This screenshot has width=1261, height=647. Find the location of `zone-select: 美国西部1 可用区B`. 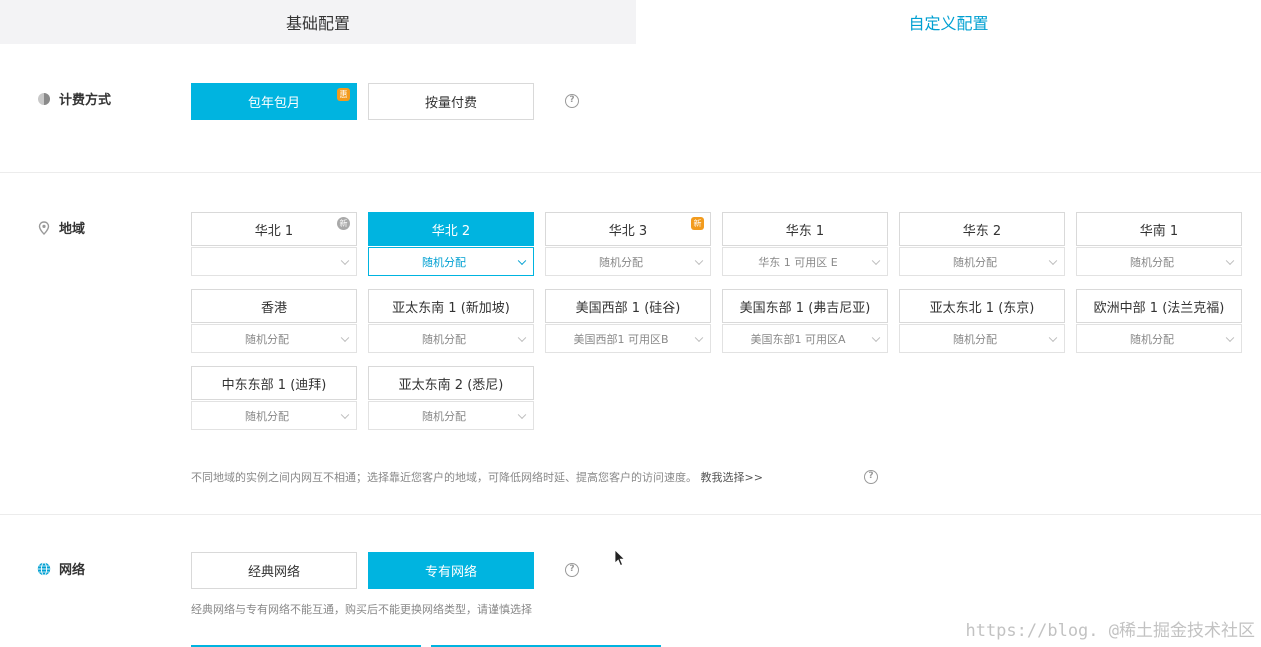

zone-select: 美国西部1 可用区B is located at coordinates (628, 338).